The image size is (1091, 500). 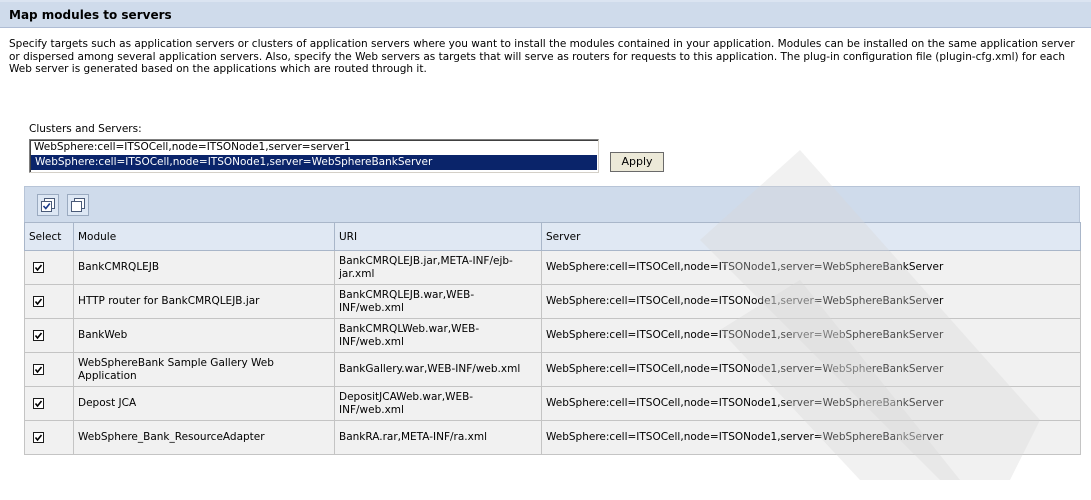 I want to click on deselect-all-icon, so click(x=78, y=205).